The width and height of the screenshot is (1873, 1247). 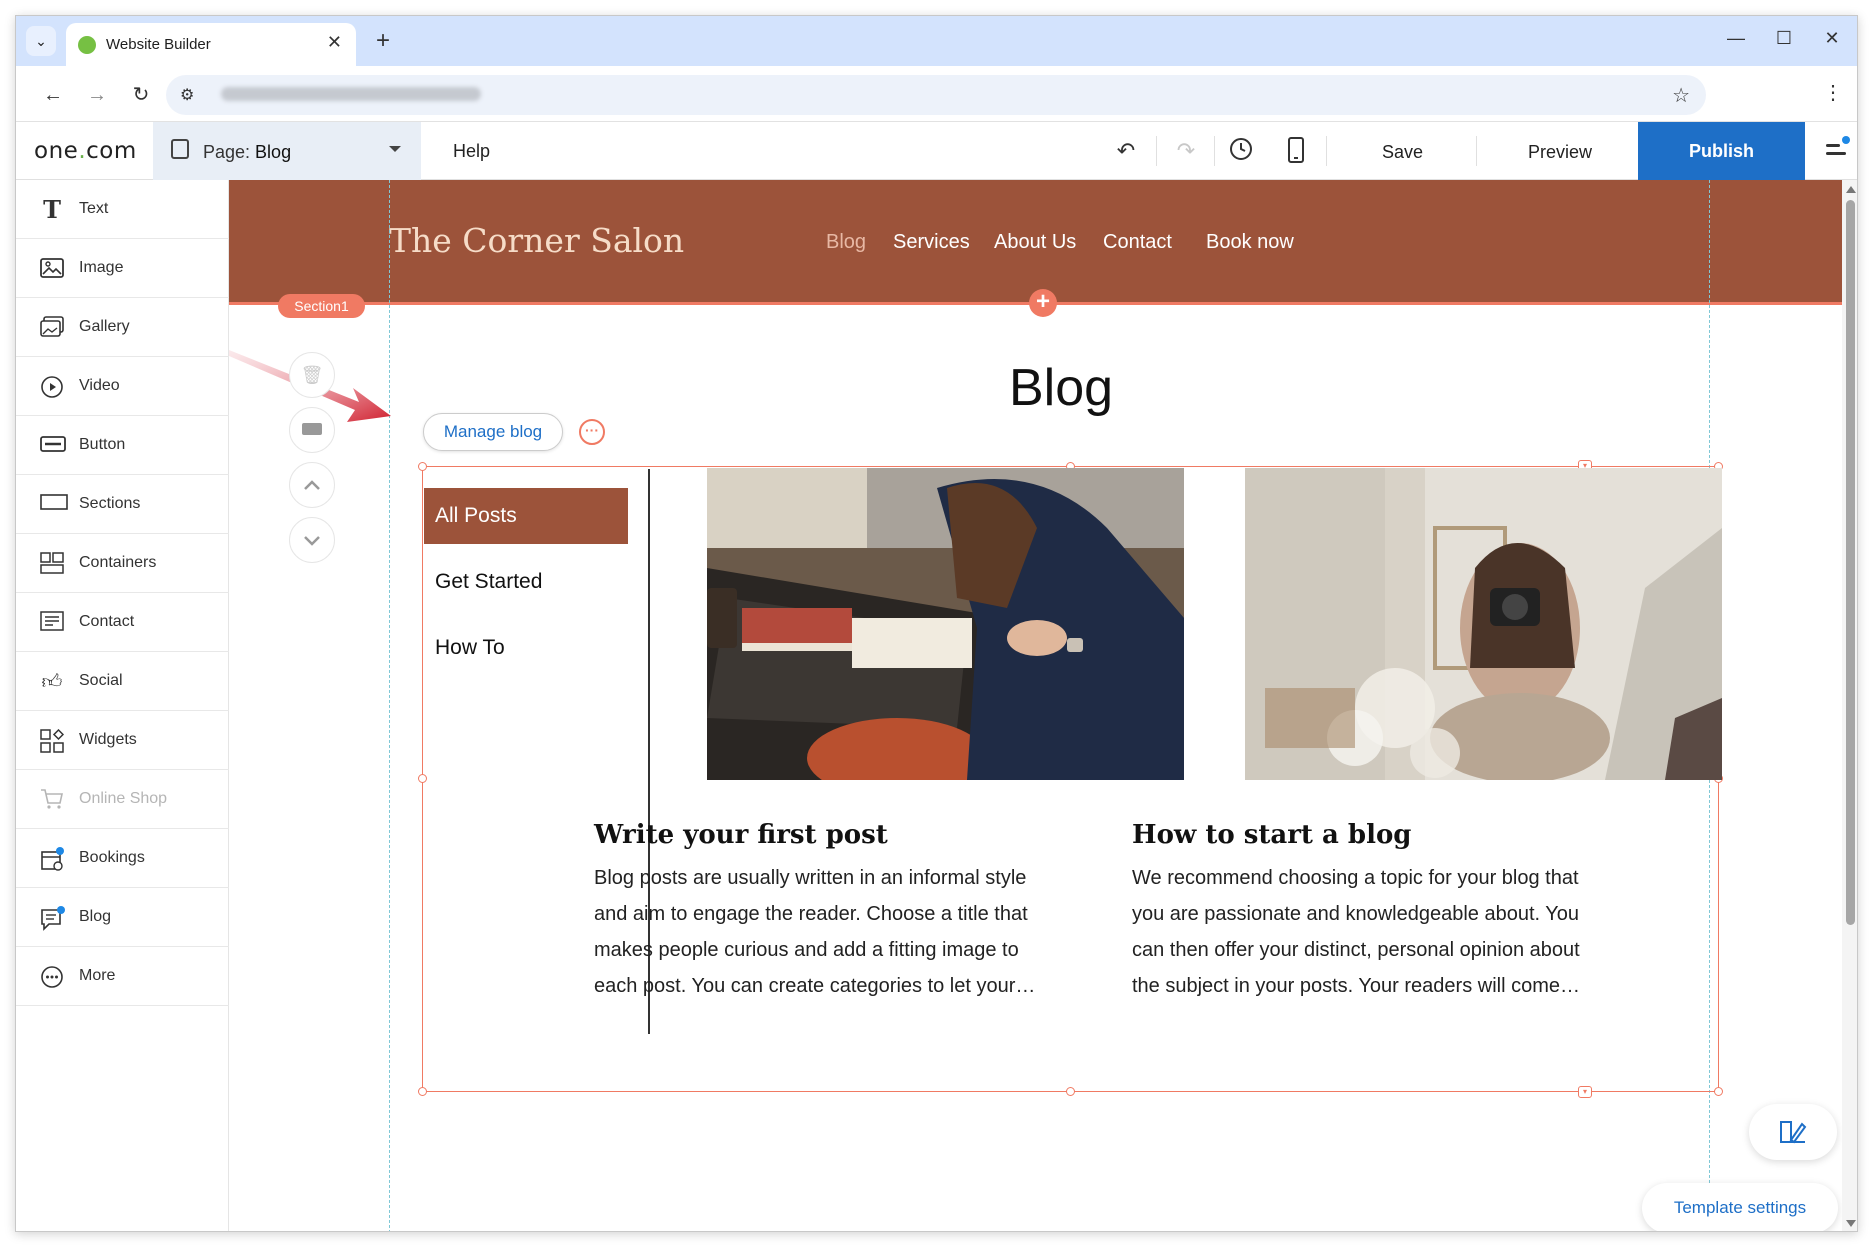 I want to click on sidebar-item-contact: Contact, so click(x=122, y=622).